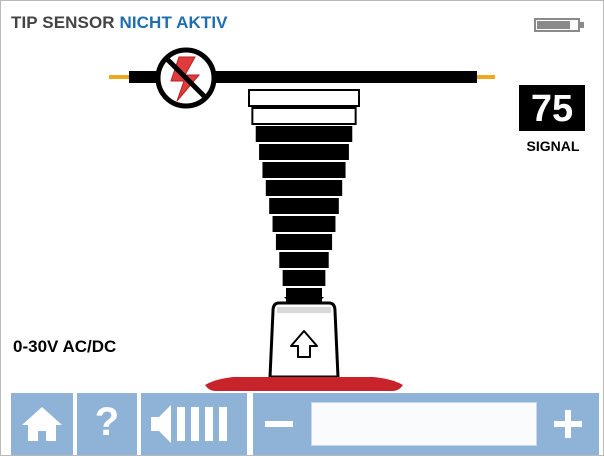 The height and width of the screenshot is (456, 604). Describe the element at coordinates (304, 384) in the screenshot. I see `probe-base` at that location.